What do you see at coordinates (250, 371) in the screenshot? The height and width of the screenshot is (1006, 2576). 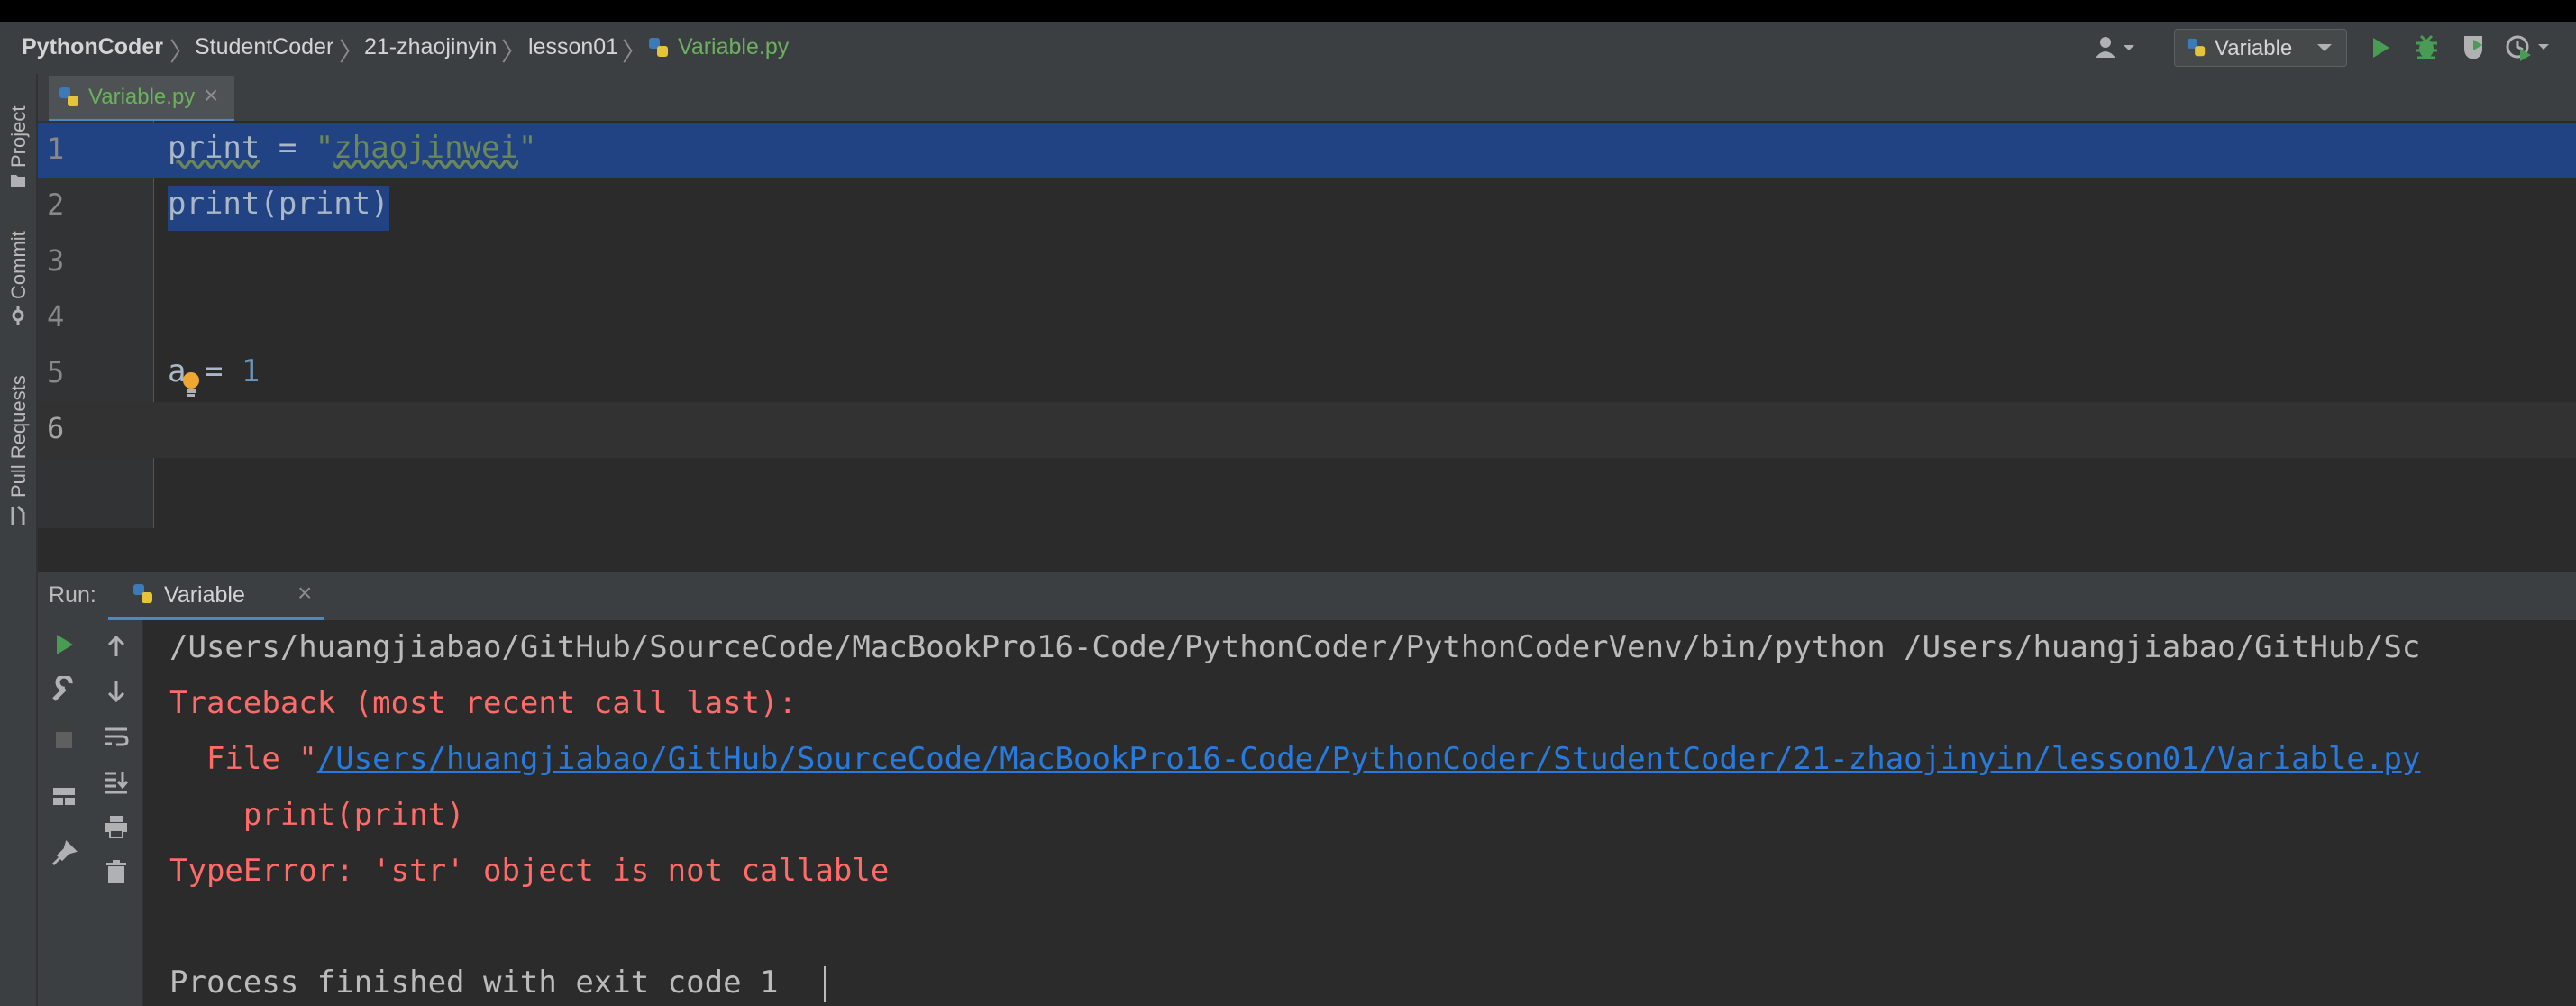 I see `number-token: 1` at bounding box center [250, 371].